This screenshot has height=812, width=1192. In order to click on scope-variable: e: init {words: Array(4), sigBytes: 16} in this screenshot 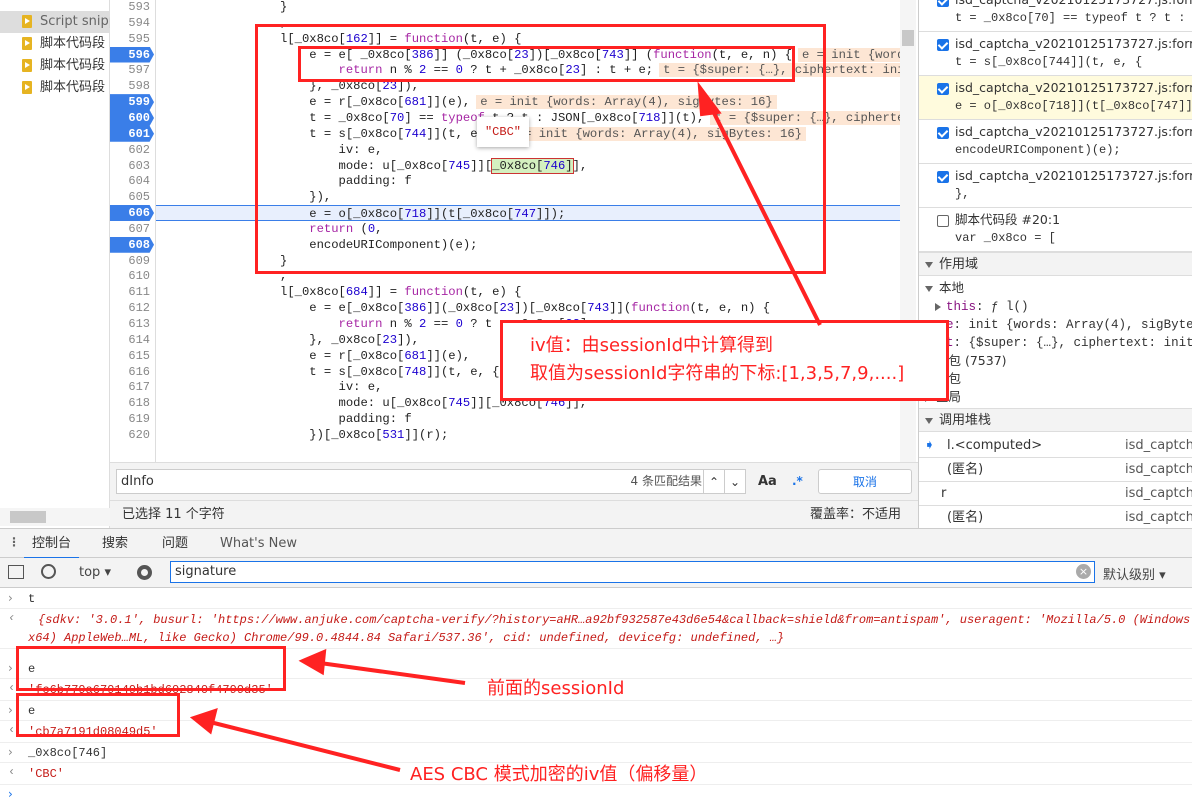, I will do `click(1063, 325)`.